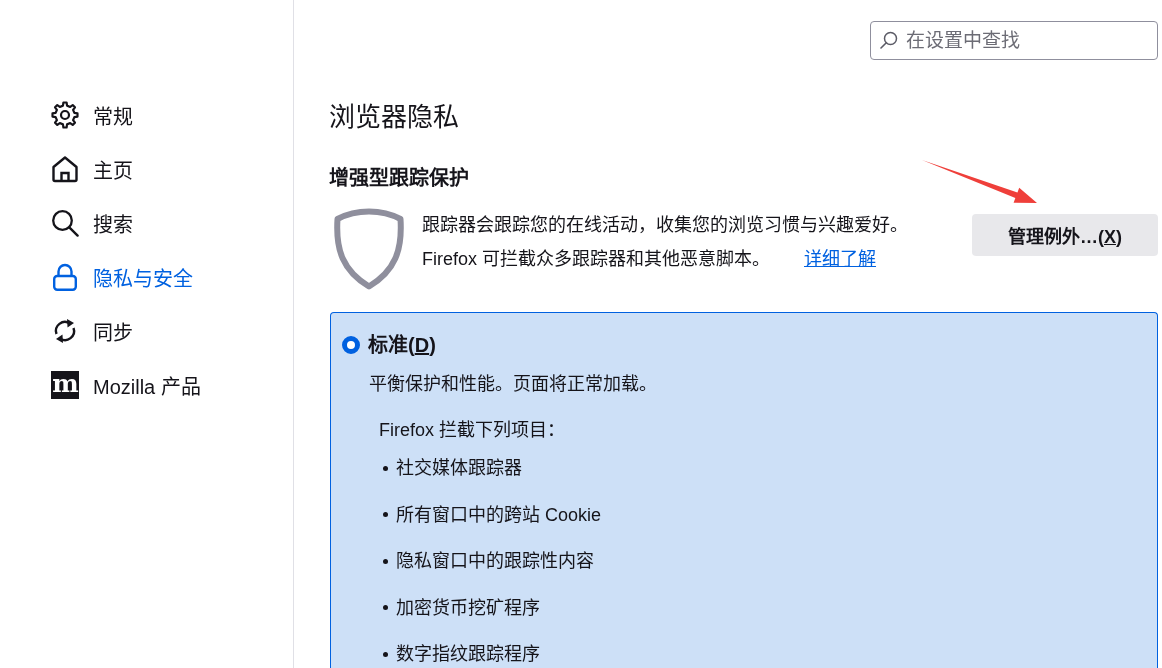 Image resolution: width=1162 pixels, height=668 pixels. Describe the element at coordinates (1065, 235) in the screenshot. I see `exceptions-button: 管理例外…(X)` at that location.